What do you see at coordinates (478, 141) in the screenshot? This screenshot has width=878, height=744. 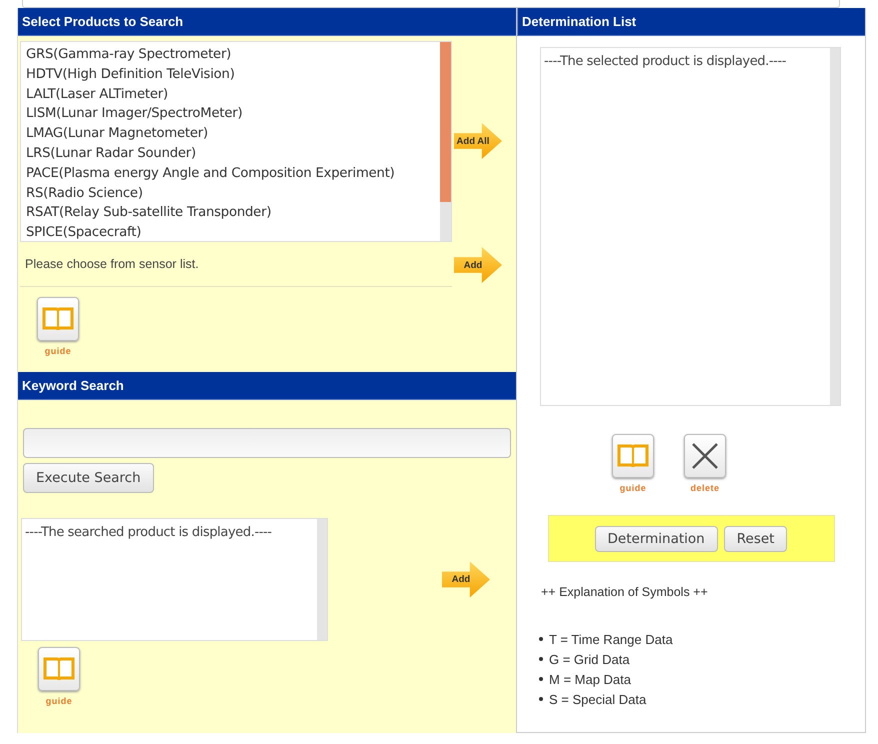 I see `add-all-button: Add All` at bounding box center [478, 141].